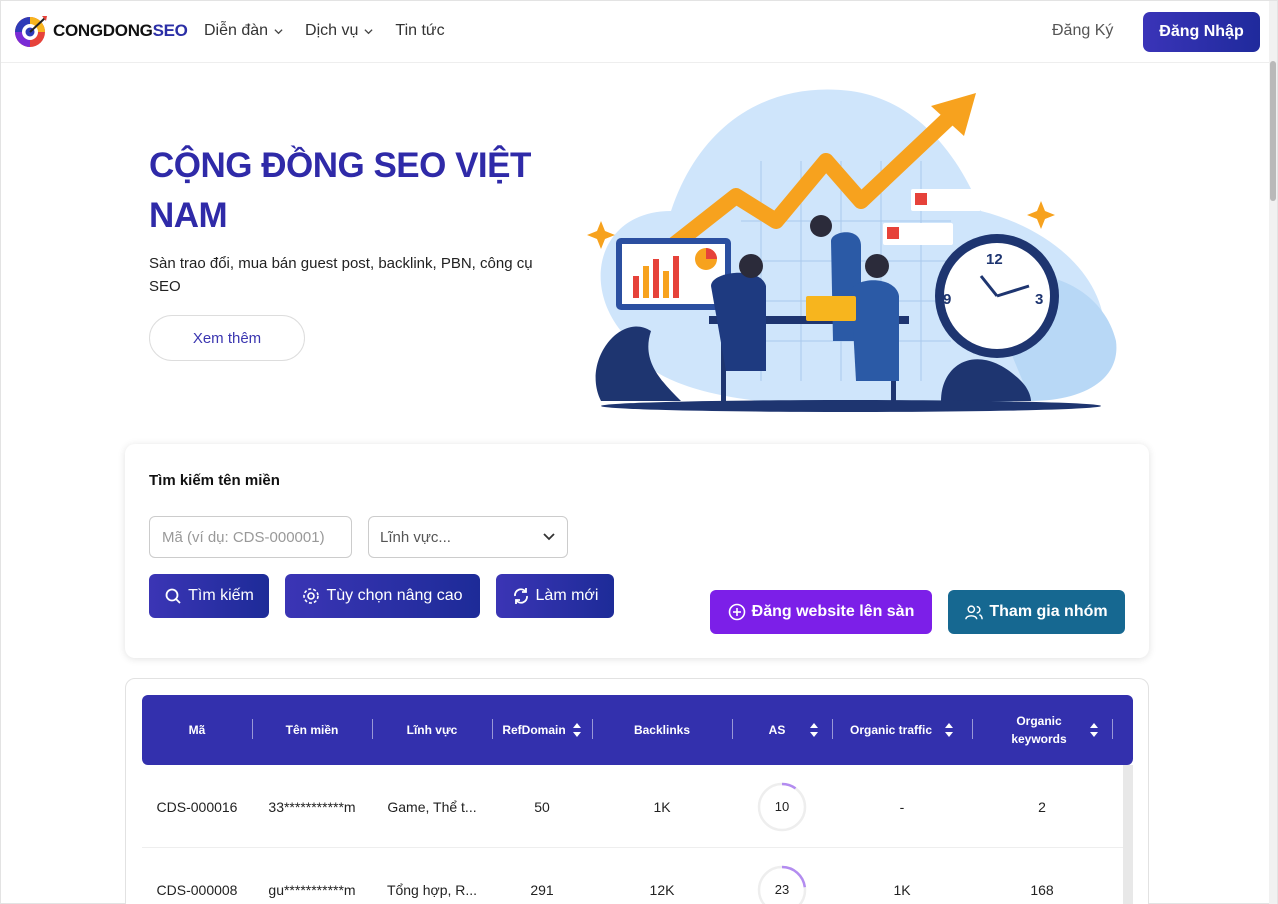 The image size is (1278, 904). What do you see at coordinates (312, 806) in the screenshot?
I see `cell-domain: 33***********m` at bounding box center [312, 806].